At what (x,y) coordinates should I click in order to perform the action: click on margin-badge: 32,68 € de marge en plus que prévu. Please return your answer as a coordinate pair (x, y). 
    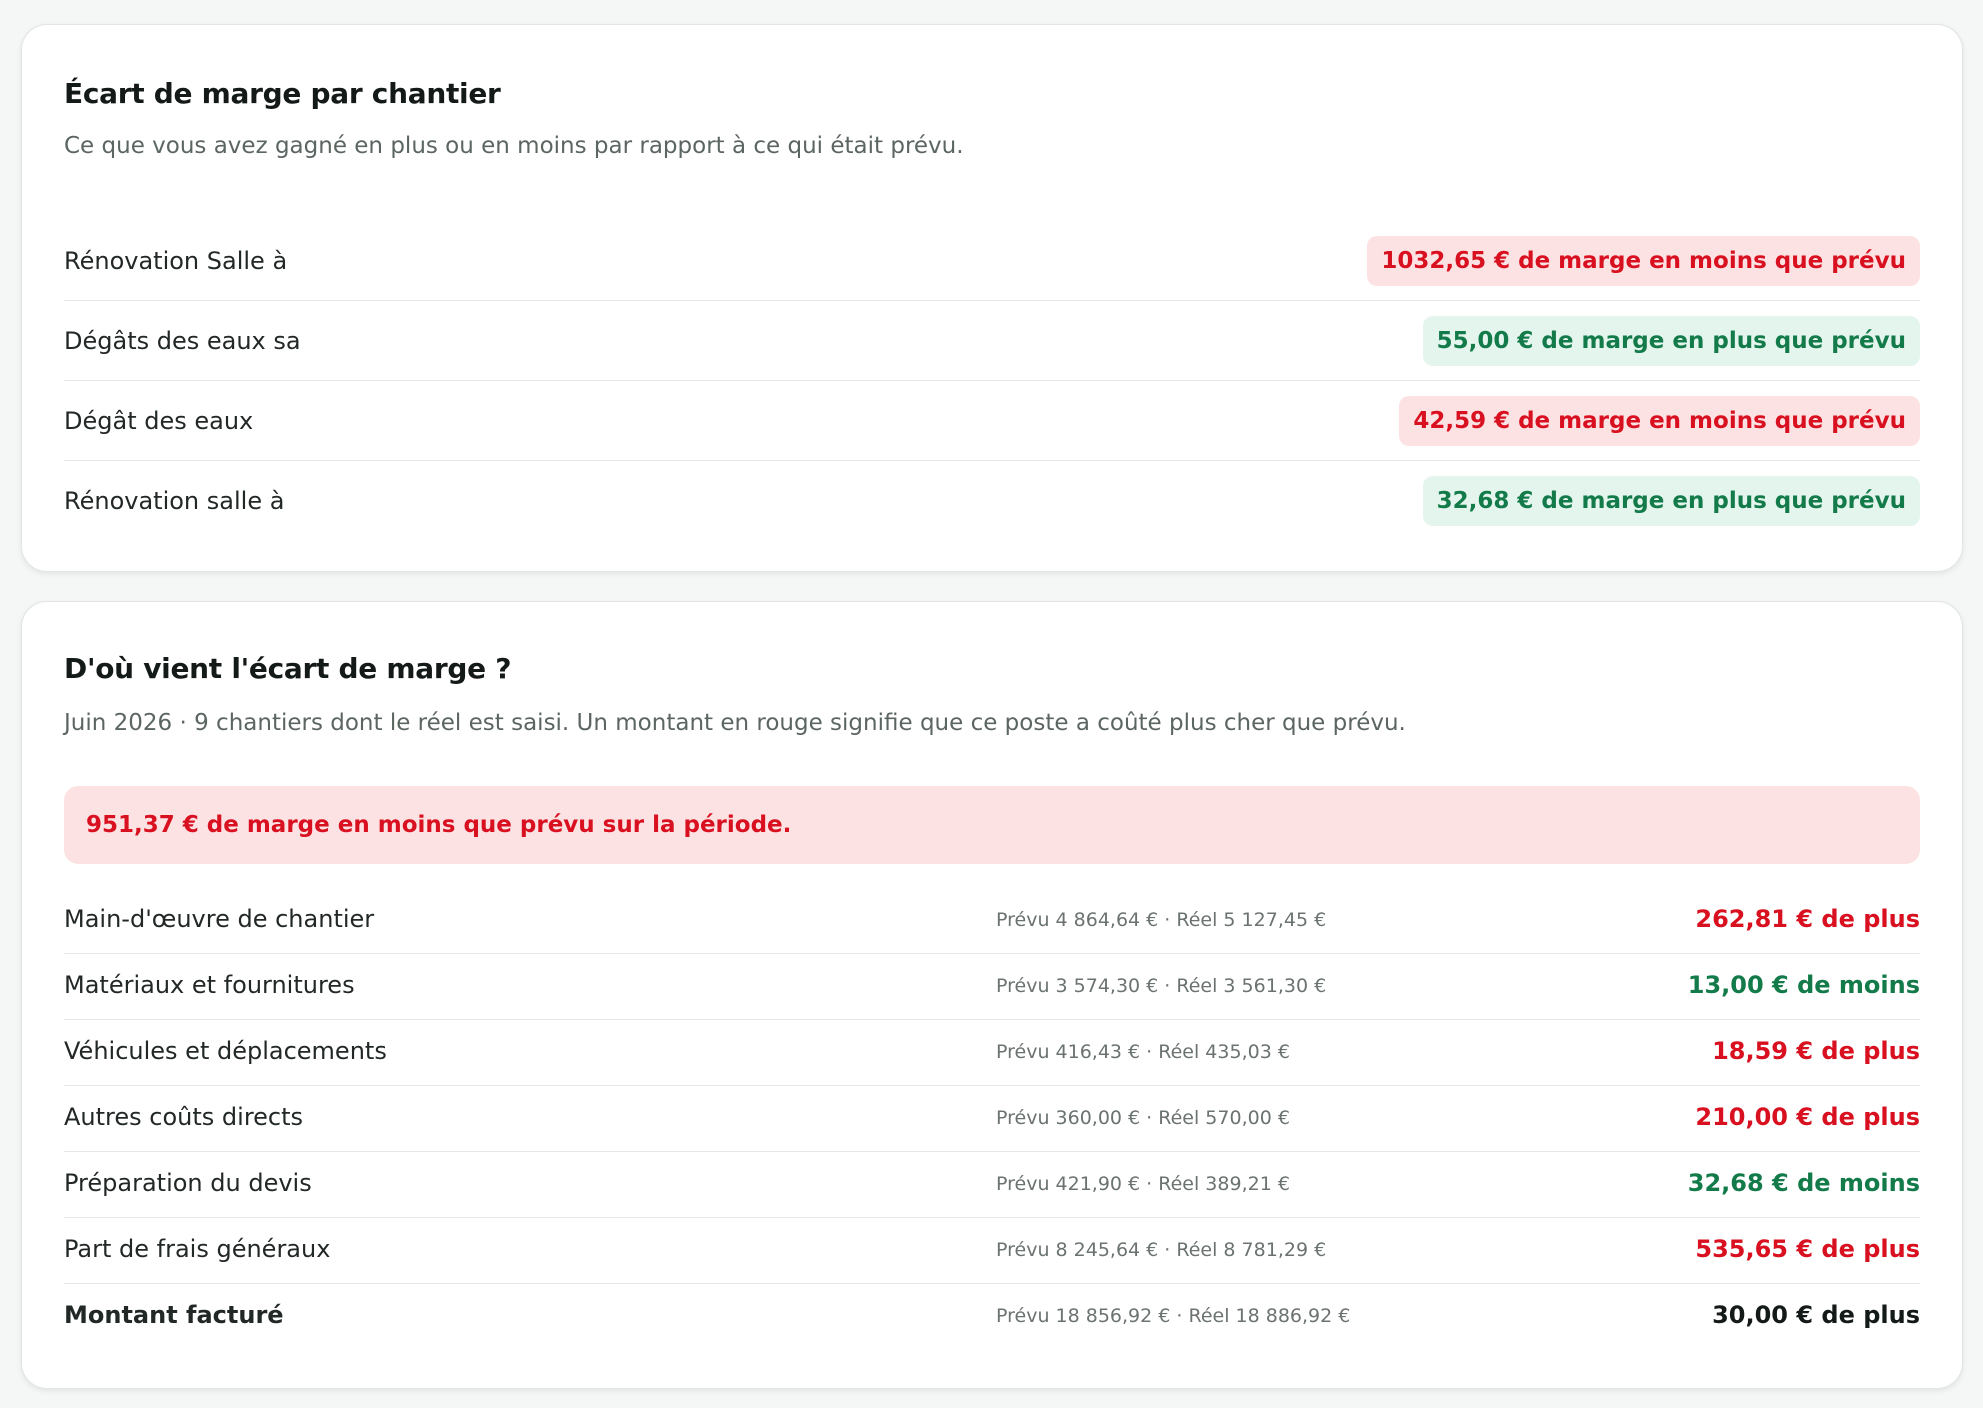
    Looking at the image, I should click on (1671, 501).